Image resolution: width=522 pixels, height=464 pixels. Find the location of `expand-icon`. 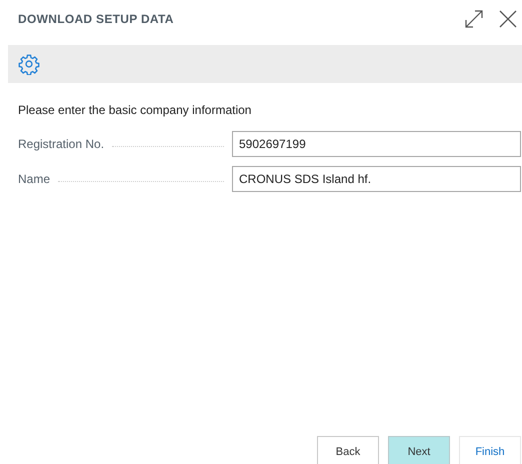

expand-icon is located at coordinates (474, 19).